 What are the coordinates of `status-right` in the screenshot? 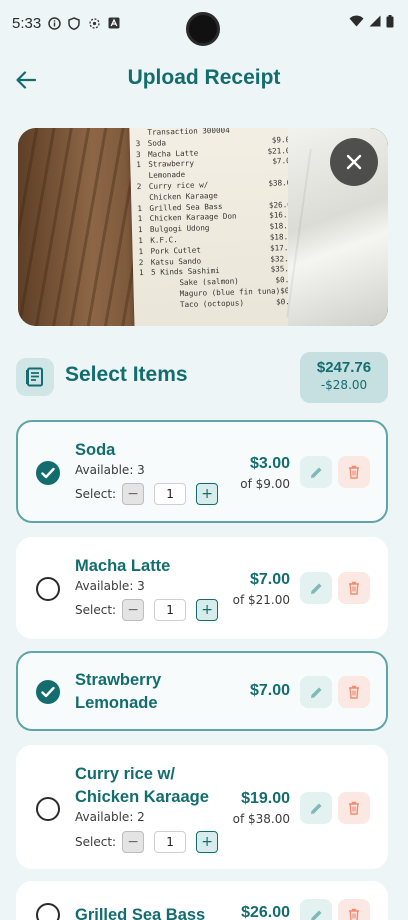 It's located at (371, 23).